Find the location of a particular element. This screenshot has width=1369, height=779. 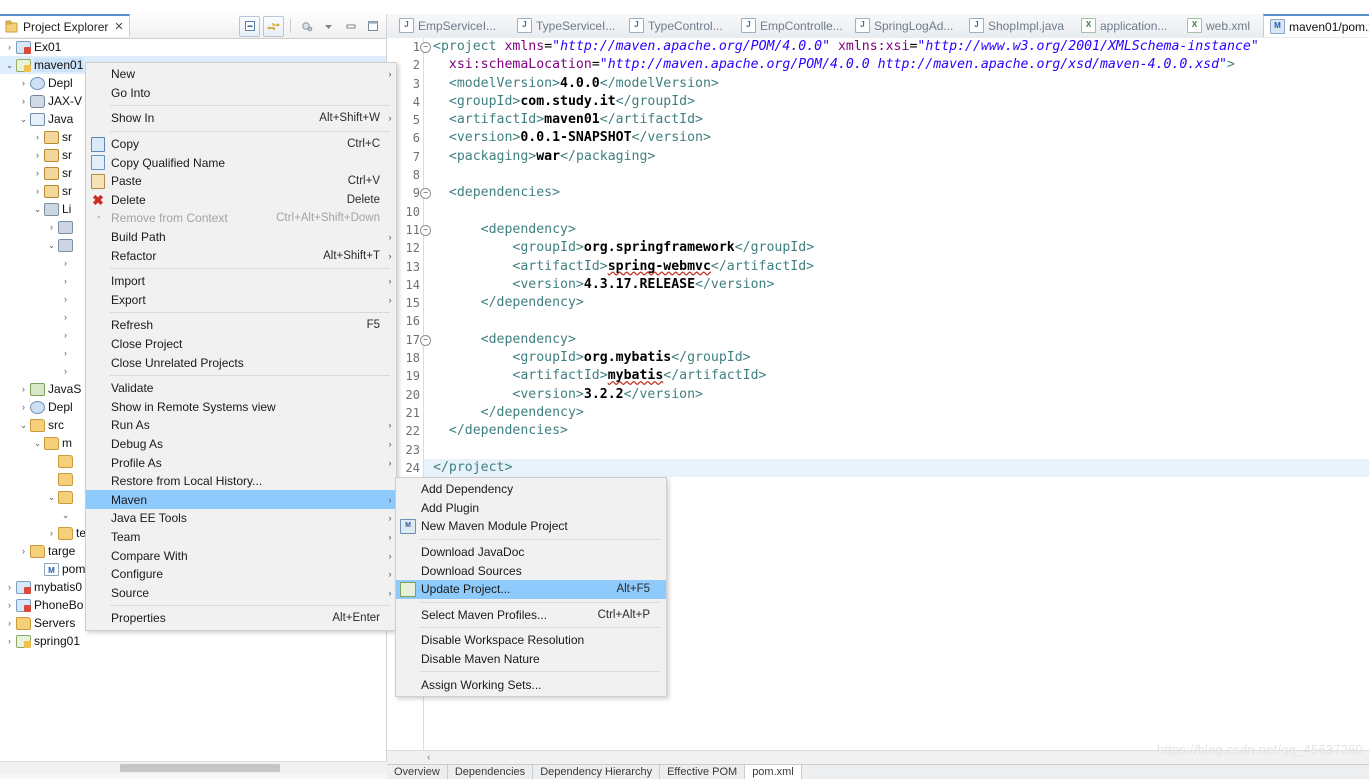

code-line: <artifactId>mybatis</artifactId> is located at coordinates (901, 376).